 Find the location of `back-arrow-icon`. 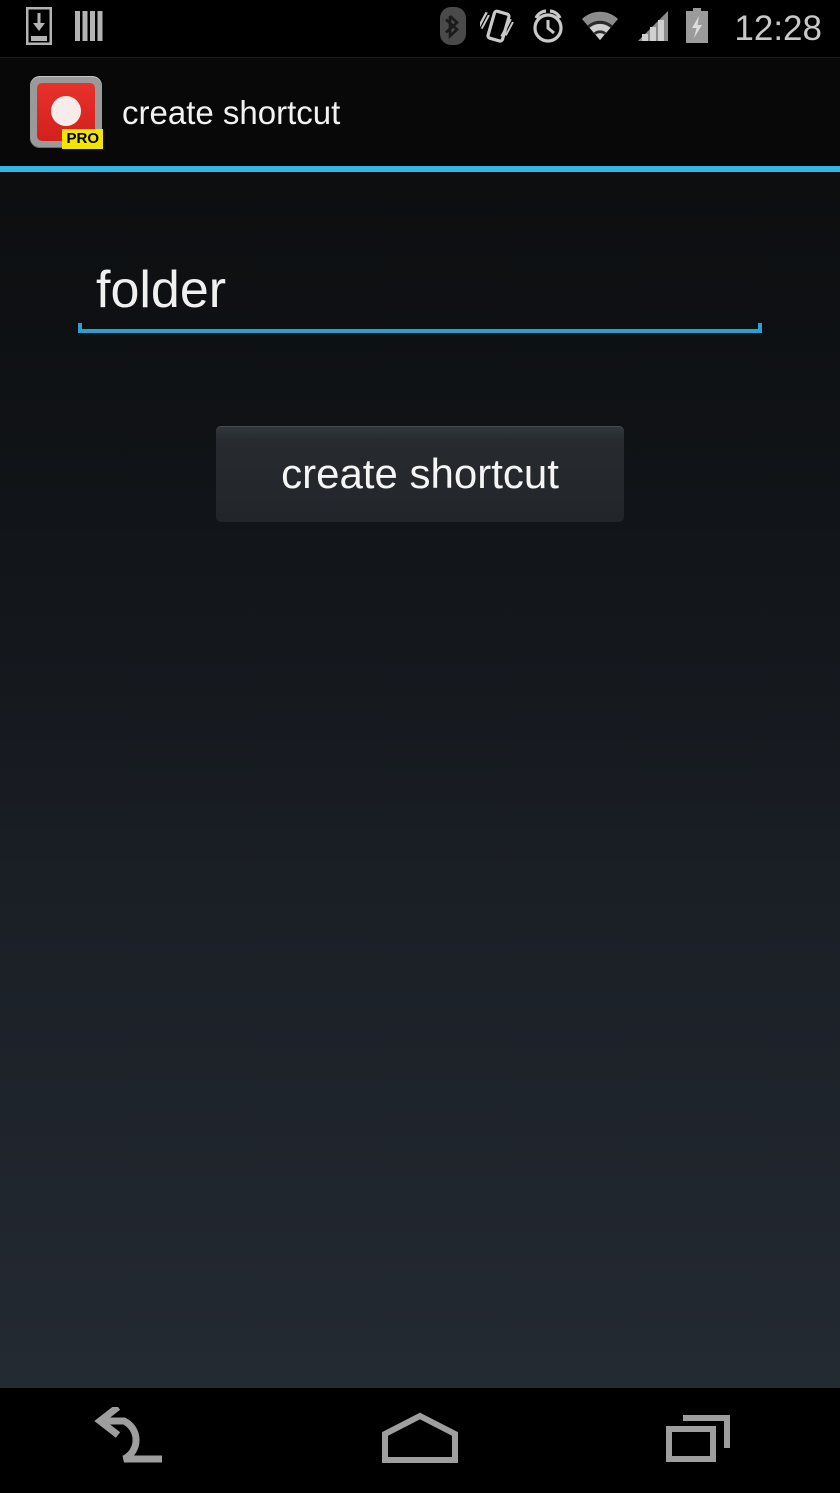

back-arrow-icon is located at coordinates (140, 1439).